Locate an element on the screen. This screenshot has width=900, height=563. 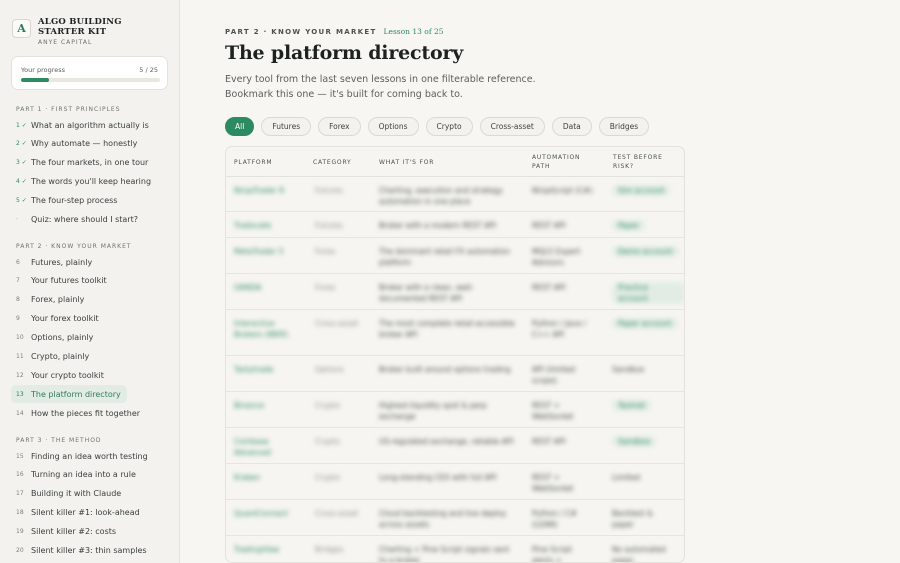
test-cell: Demo account is located at coordinates (645, 251).